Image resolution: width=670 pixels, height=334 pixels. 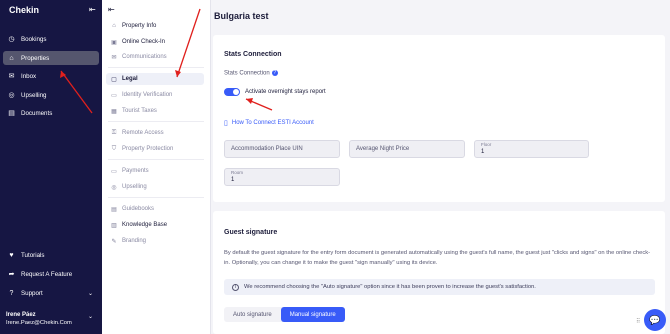 What do you see at coordinates (92, 9) in the screenshot?
I see `collapse-left-icon: ⇤` at bounding box center [92, 9].